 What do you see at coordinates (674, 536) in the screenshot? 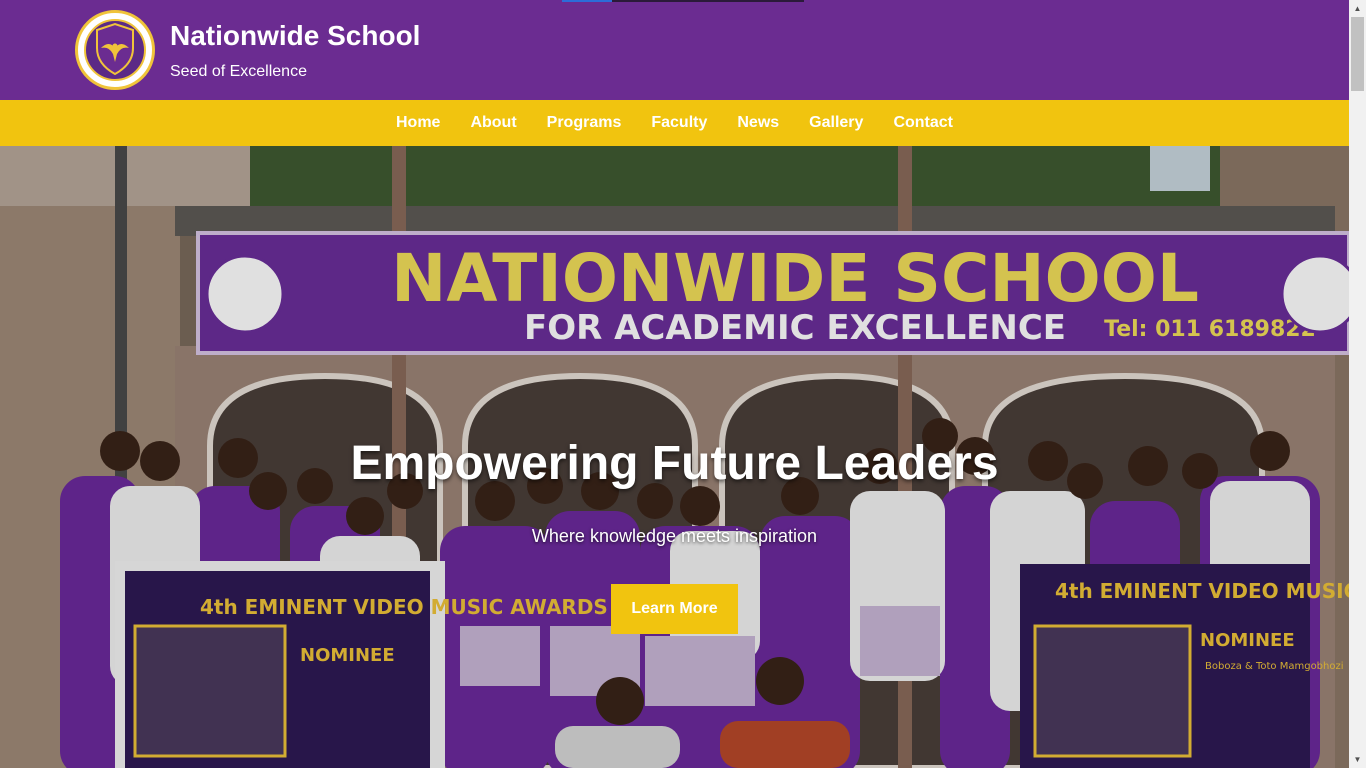
I see `hero-subtitle: Where knowledge meets inspiration` at bounding box center [674, 536].